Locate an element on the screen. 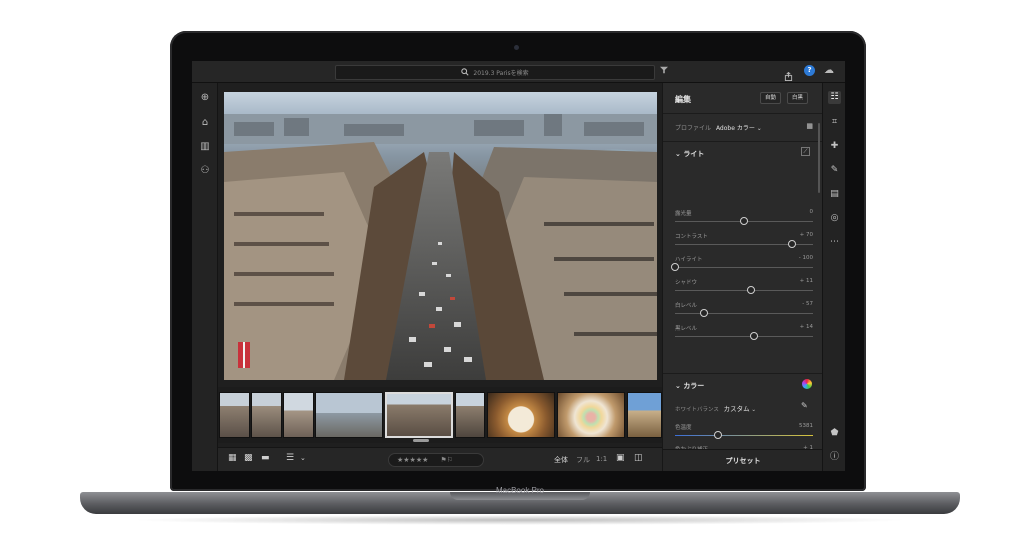 Image resolution: width=1024 pixels, height=558 pixels. slider-value: + 70 is located at coordinates (806, 235).